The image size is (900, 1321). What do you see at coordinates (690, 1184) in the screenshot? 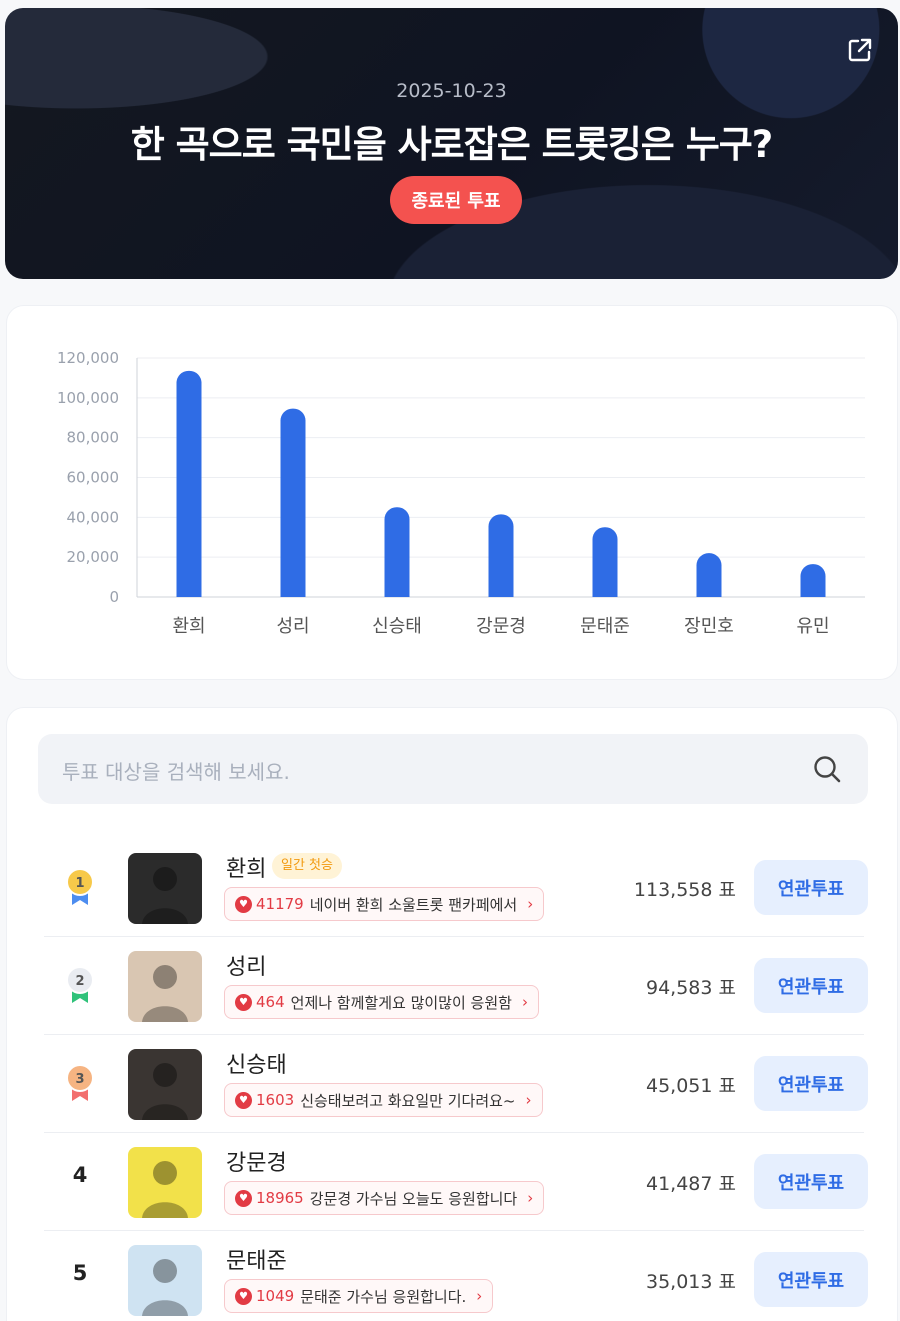
I see `vote-count: 41,487 표` at bounding box center [690, 1184].